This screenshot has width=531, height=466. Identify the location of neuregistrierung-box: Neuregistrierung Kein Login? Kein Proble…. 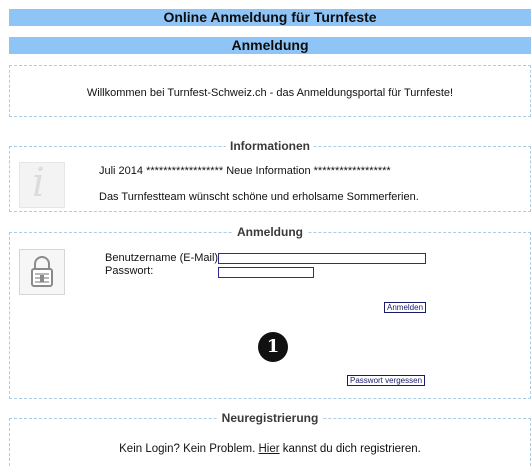
(270, 438).